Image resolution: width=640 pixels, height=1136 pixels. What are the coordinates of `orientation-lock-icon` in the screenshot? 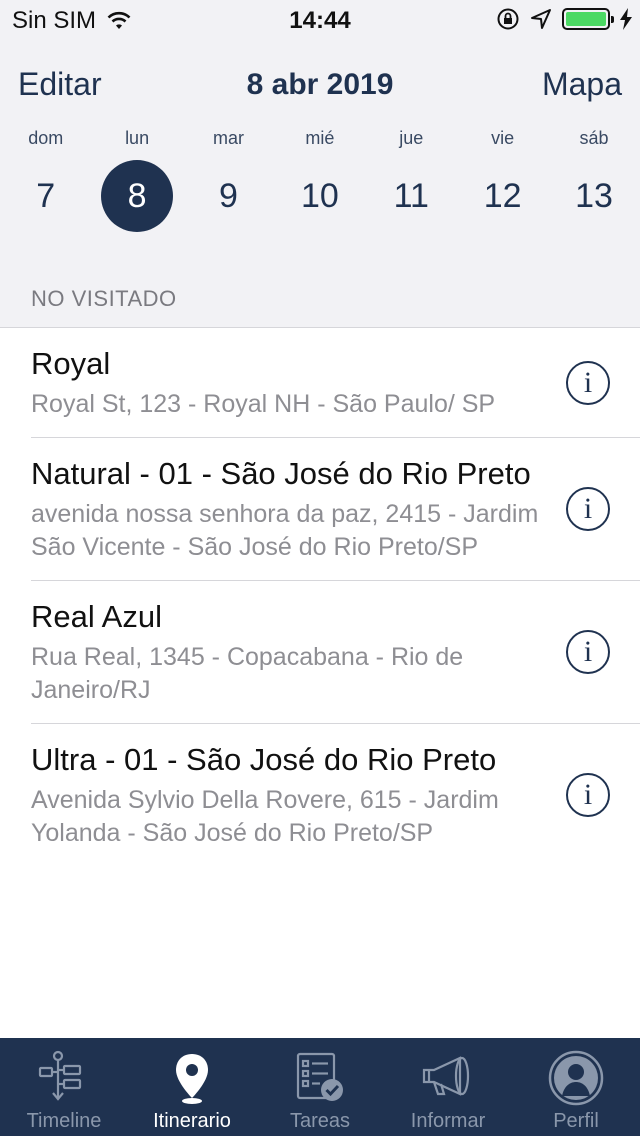 It's located at (508, 19).